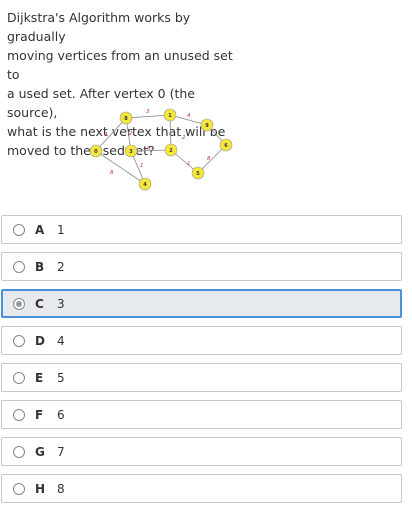  I want to click on option-value: 1, so click(61, 230).